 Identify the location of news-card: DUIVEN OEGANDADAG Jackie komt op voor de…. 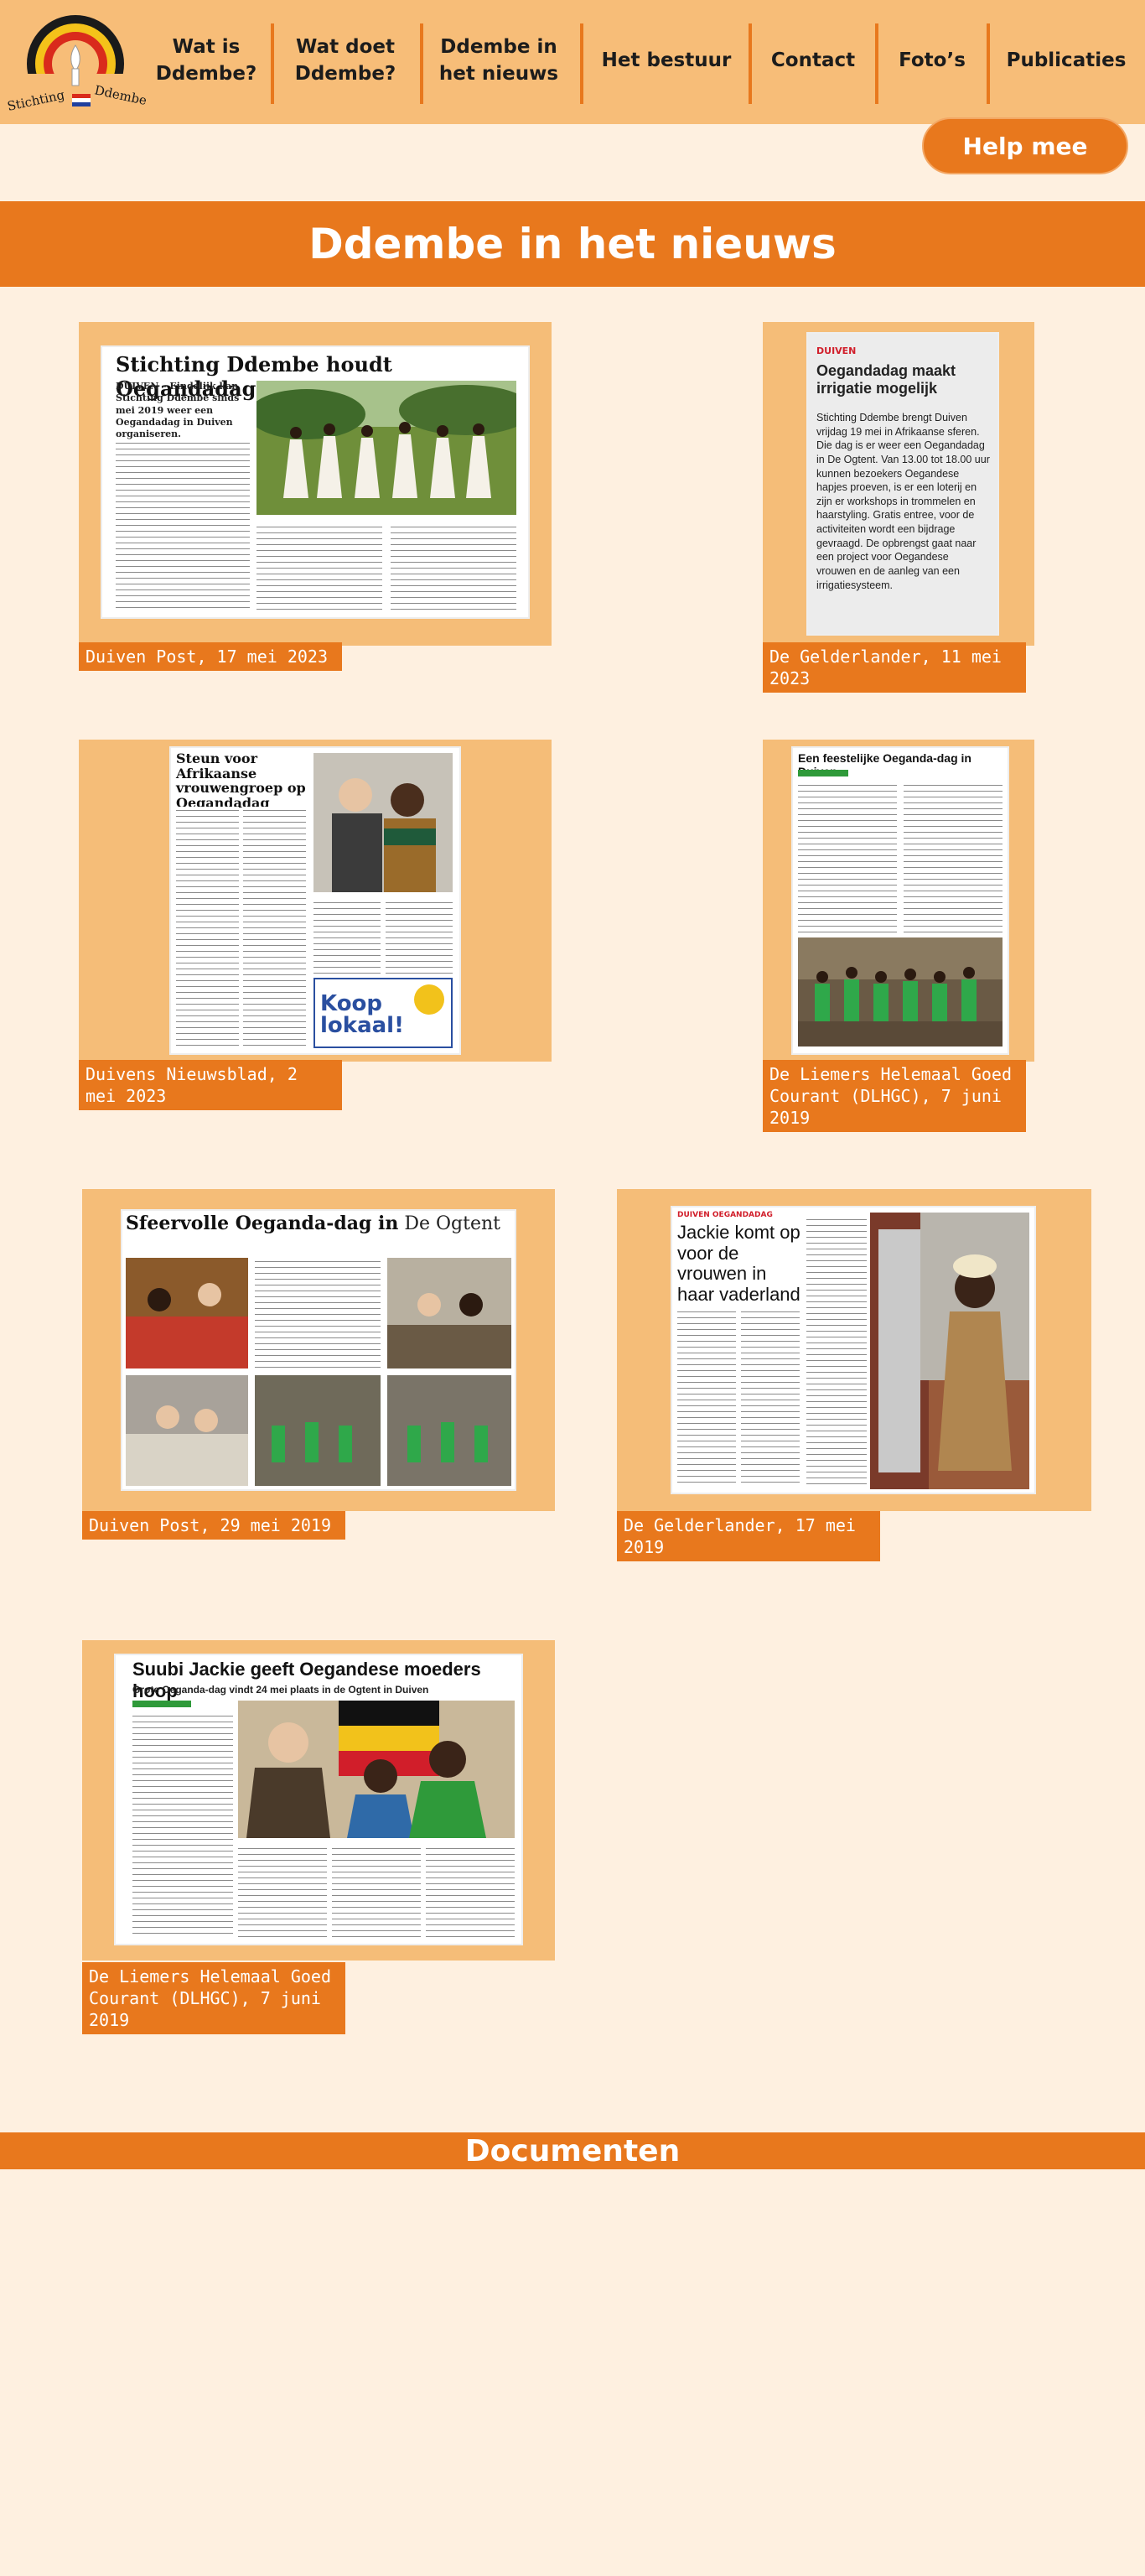
(854, 1375).